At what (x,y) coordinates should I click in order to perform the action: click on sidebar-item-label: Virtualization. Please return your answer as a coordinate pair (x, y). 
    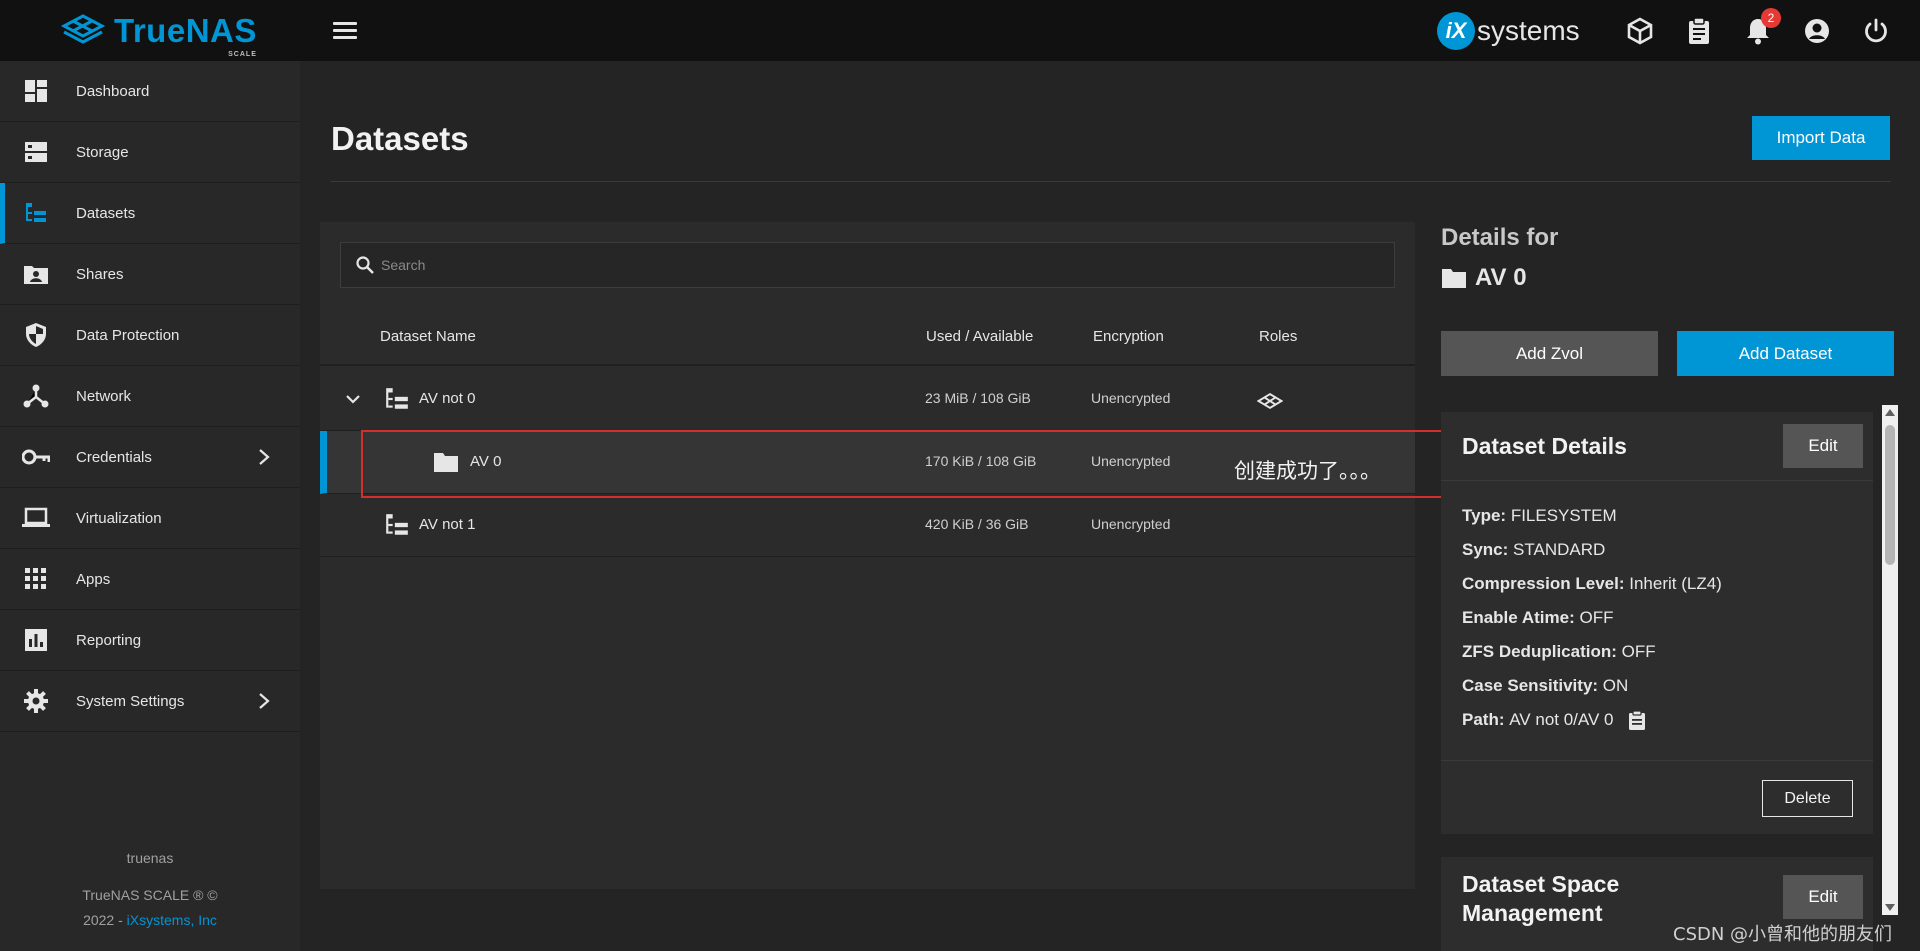
    Looking at the image, I should click on (119, 518).